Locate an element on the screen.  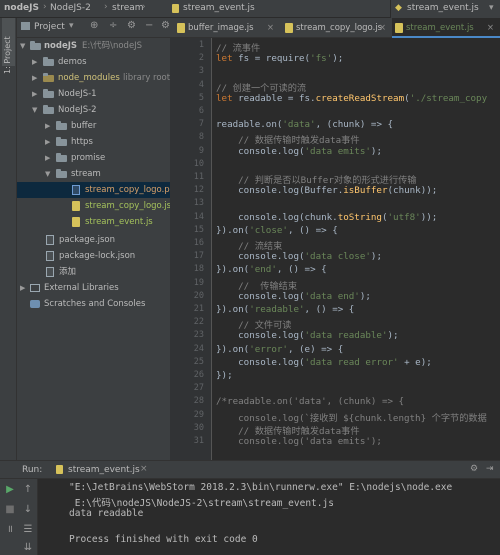
tab-buffer-image: buffer_image.js × is located at coordinates (227, 28).